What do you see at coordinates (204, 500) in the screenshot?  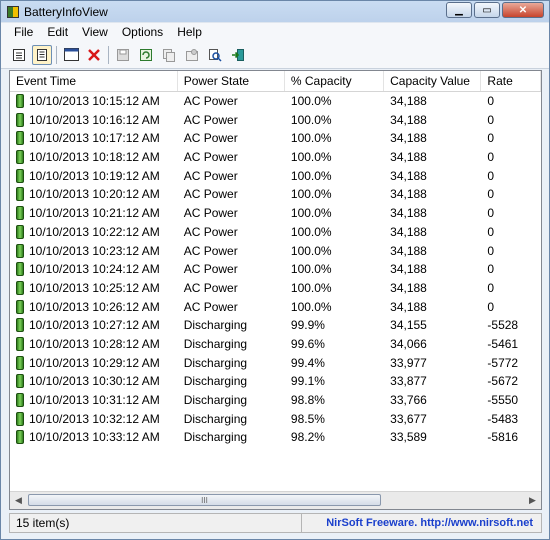 I see `scrollbar-thumb: III` at bounding box center [204, 500].